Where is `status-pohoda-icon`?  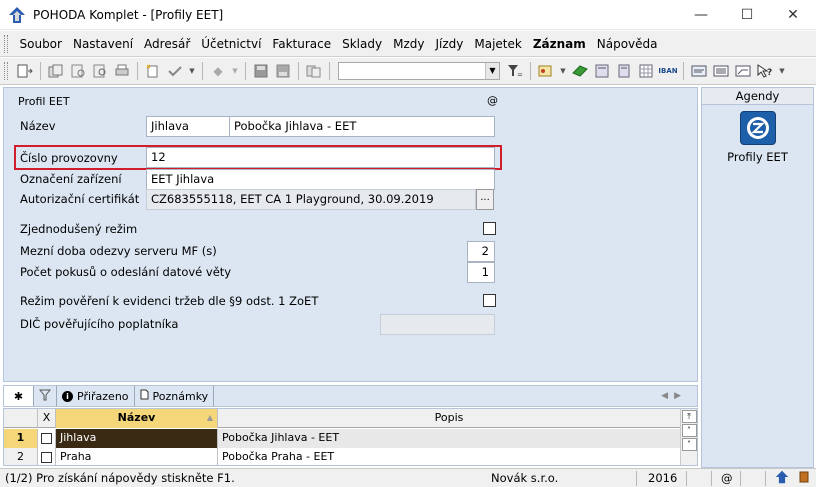 status-pohoda-icon is located at coordinates (782, 478).